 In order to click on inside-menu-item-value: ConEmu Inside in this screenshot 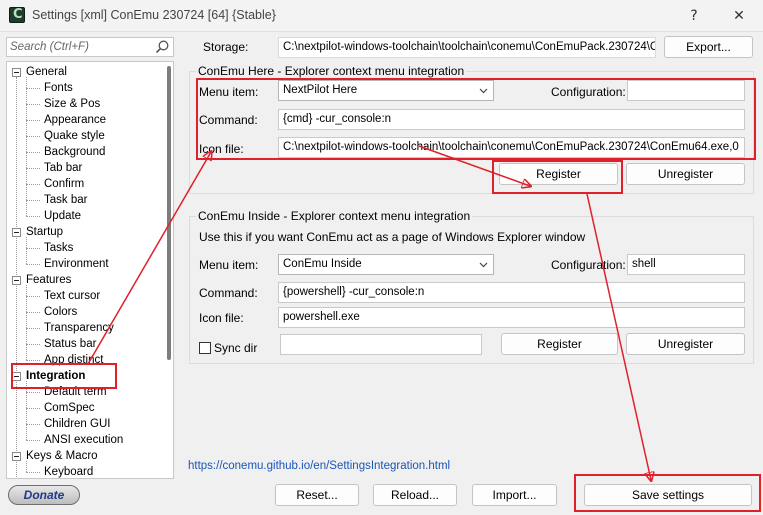, I will do `click(322, 264)`.